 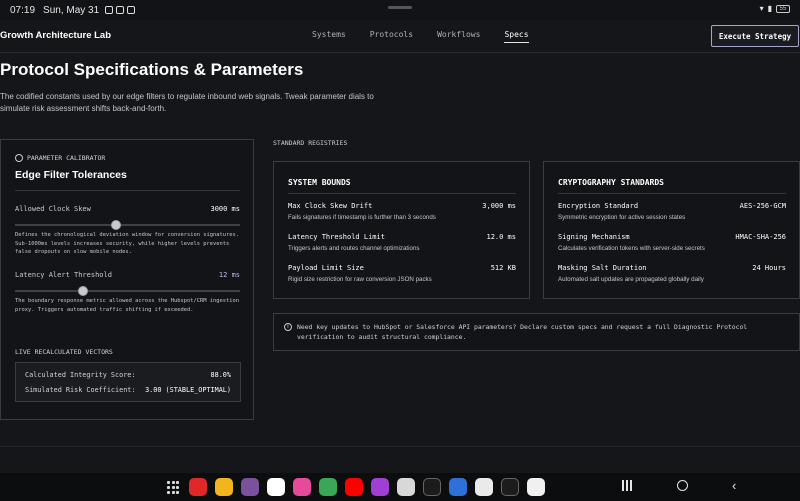 I want to click on nav-keys: ‹, so click(x=679, y=485).